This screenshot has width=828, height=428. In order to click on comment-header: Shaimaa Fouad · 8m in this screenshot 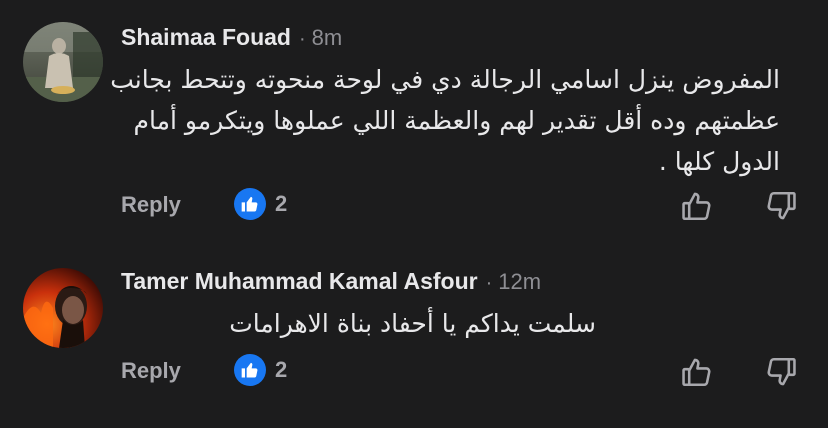, I will do `click(231, 37)`.